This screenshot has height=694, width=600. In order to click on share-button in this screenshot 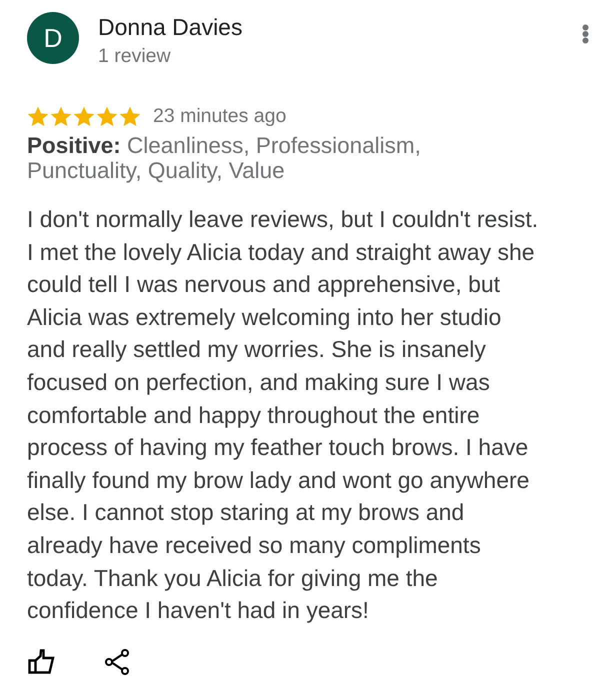, I will do `click(117, 661)`.